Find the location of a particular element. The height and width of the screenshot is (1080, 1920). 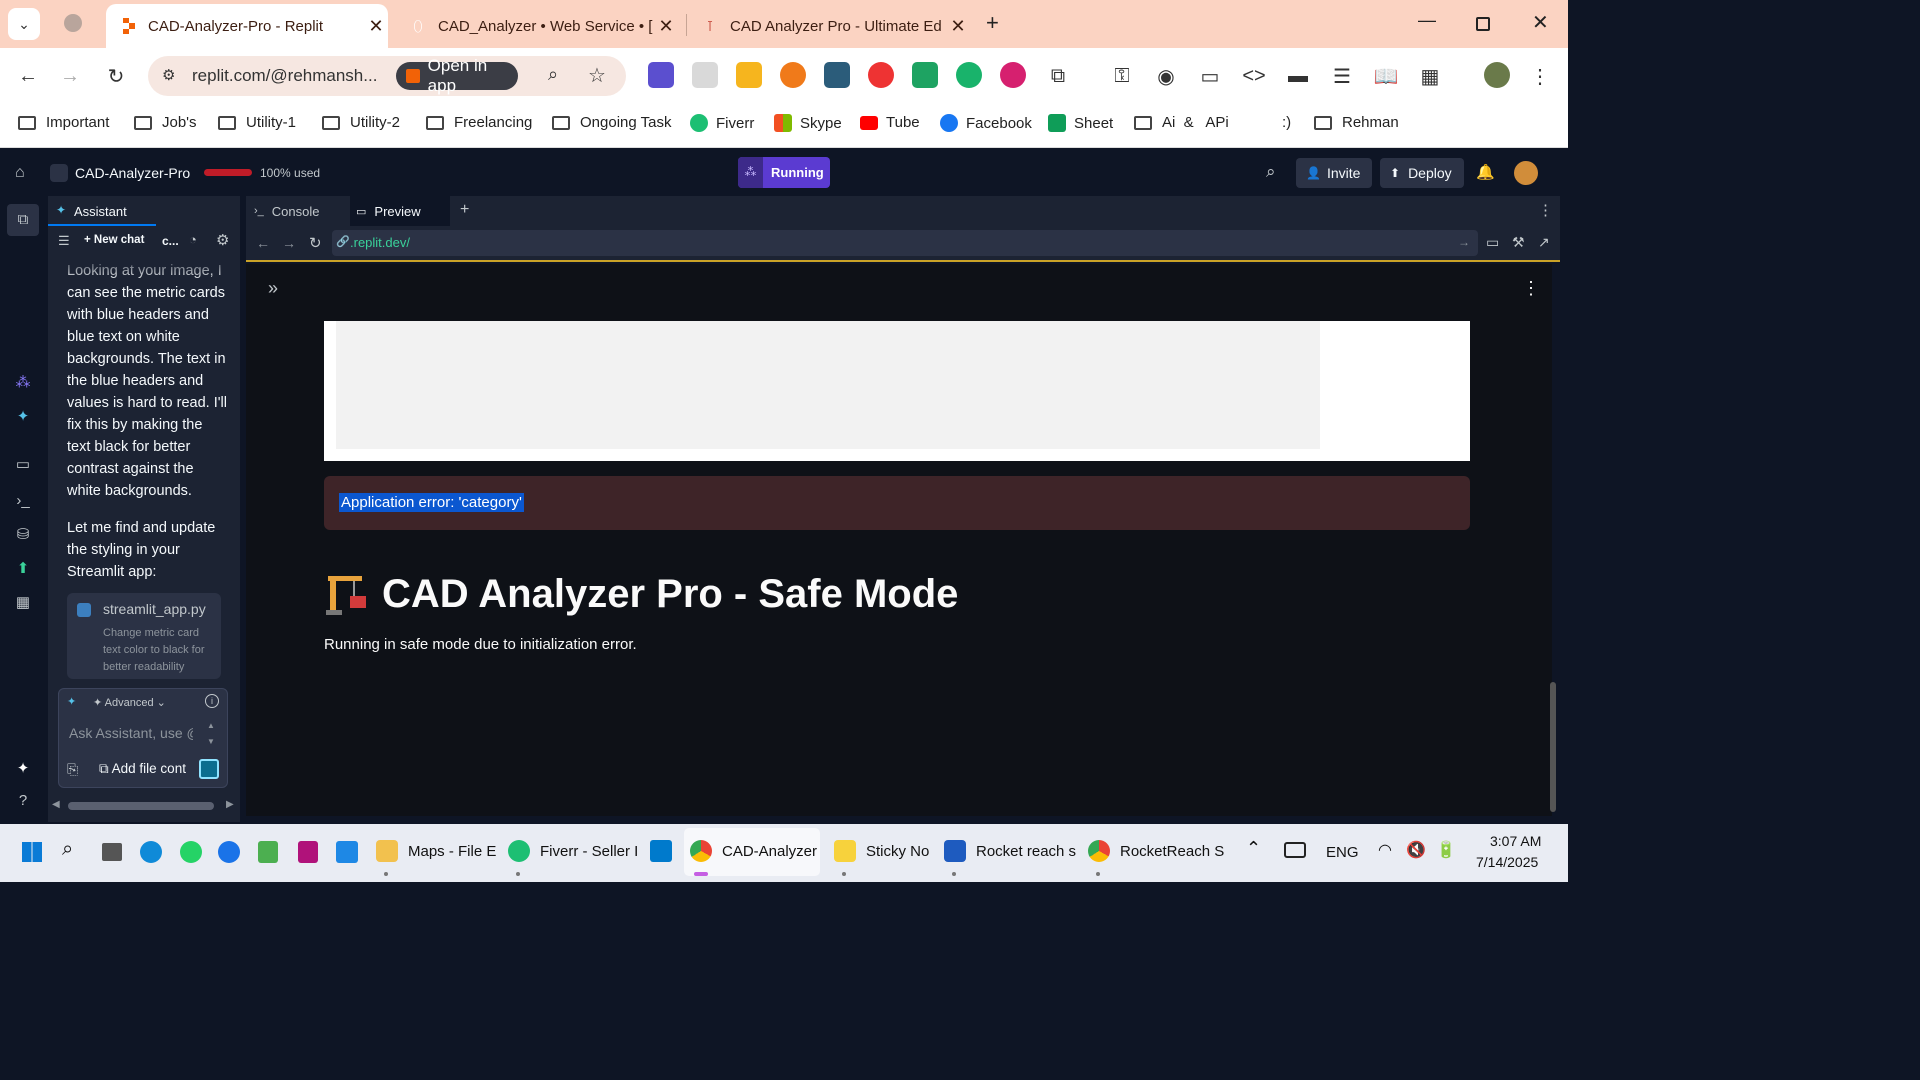

devtools-icon: ⚒ is located at coordinates (1518, 242).